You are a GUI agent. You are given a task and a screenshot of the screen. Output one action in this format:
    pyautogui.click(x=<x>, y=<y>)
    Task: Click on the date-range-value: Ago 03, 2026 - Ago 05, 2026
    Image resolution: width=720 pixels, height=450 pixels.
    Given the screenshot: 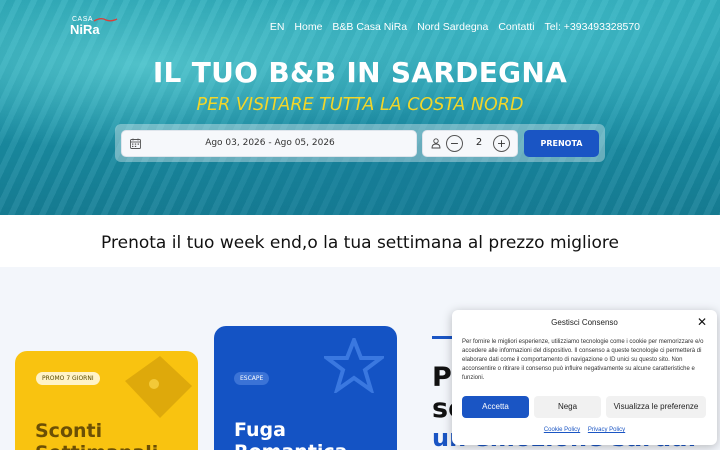 What is the action you would take?
    pyautogui.click(x=270, y=143)
    